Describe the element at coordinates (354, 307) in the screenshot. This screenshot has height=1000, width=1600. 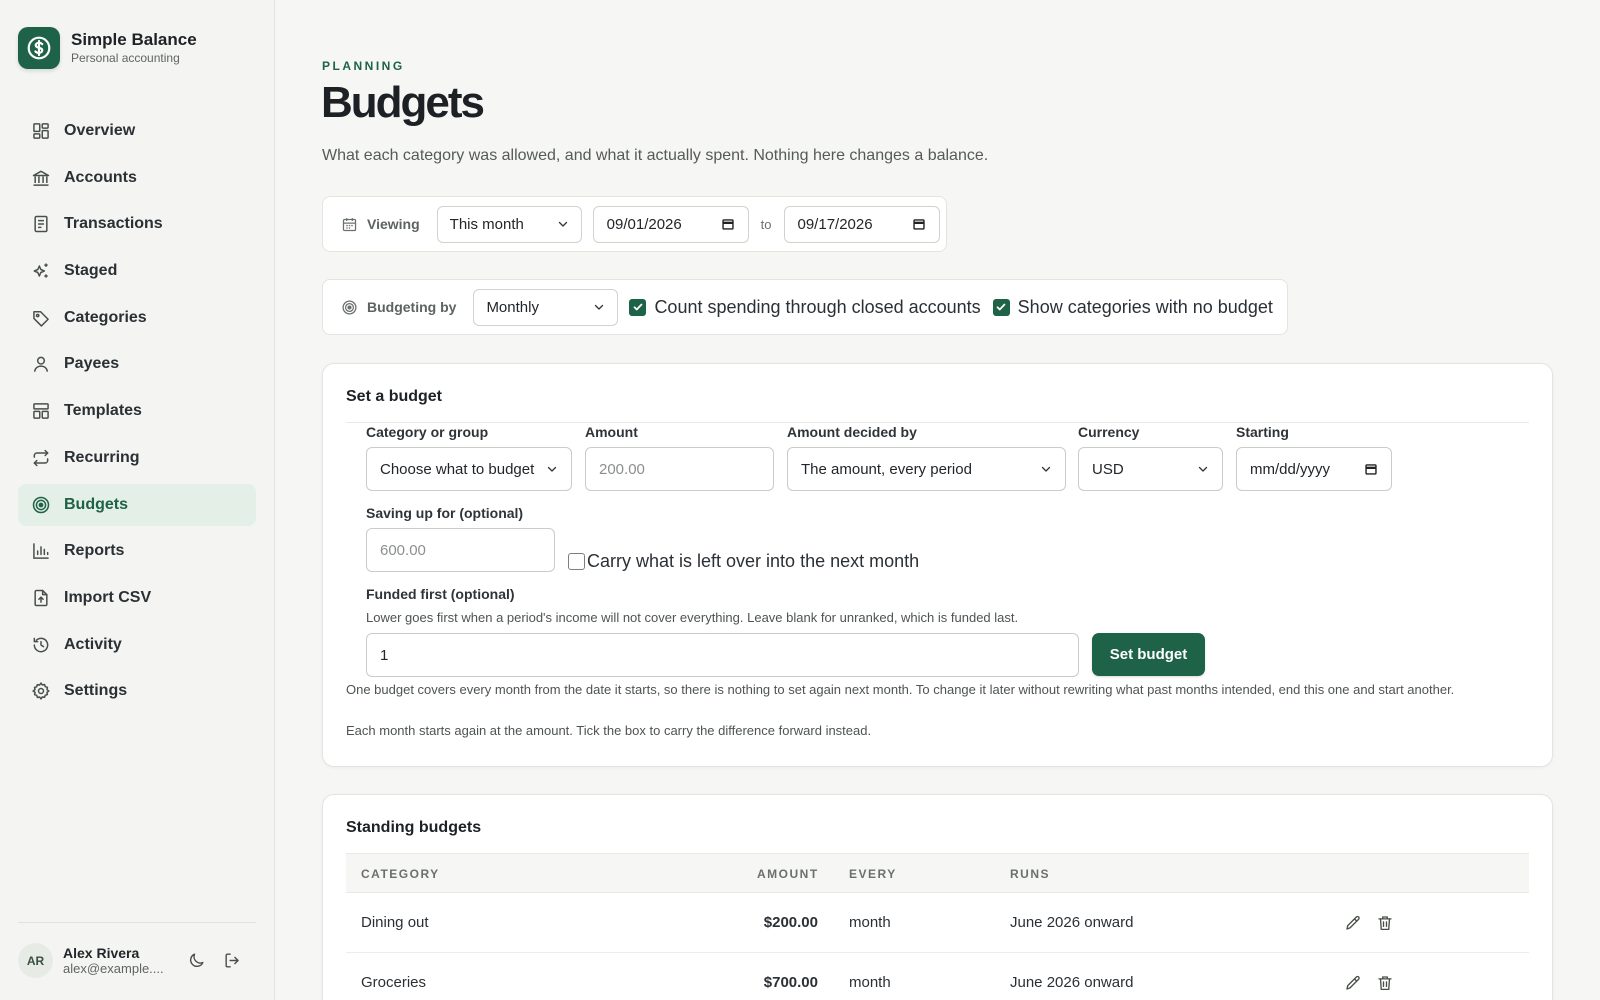
I see `target-icon` at that location.